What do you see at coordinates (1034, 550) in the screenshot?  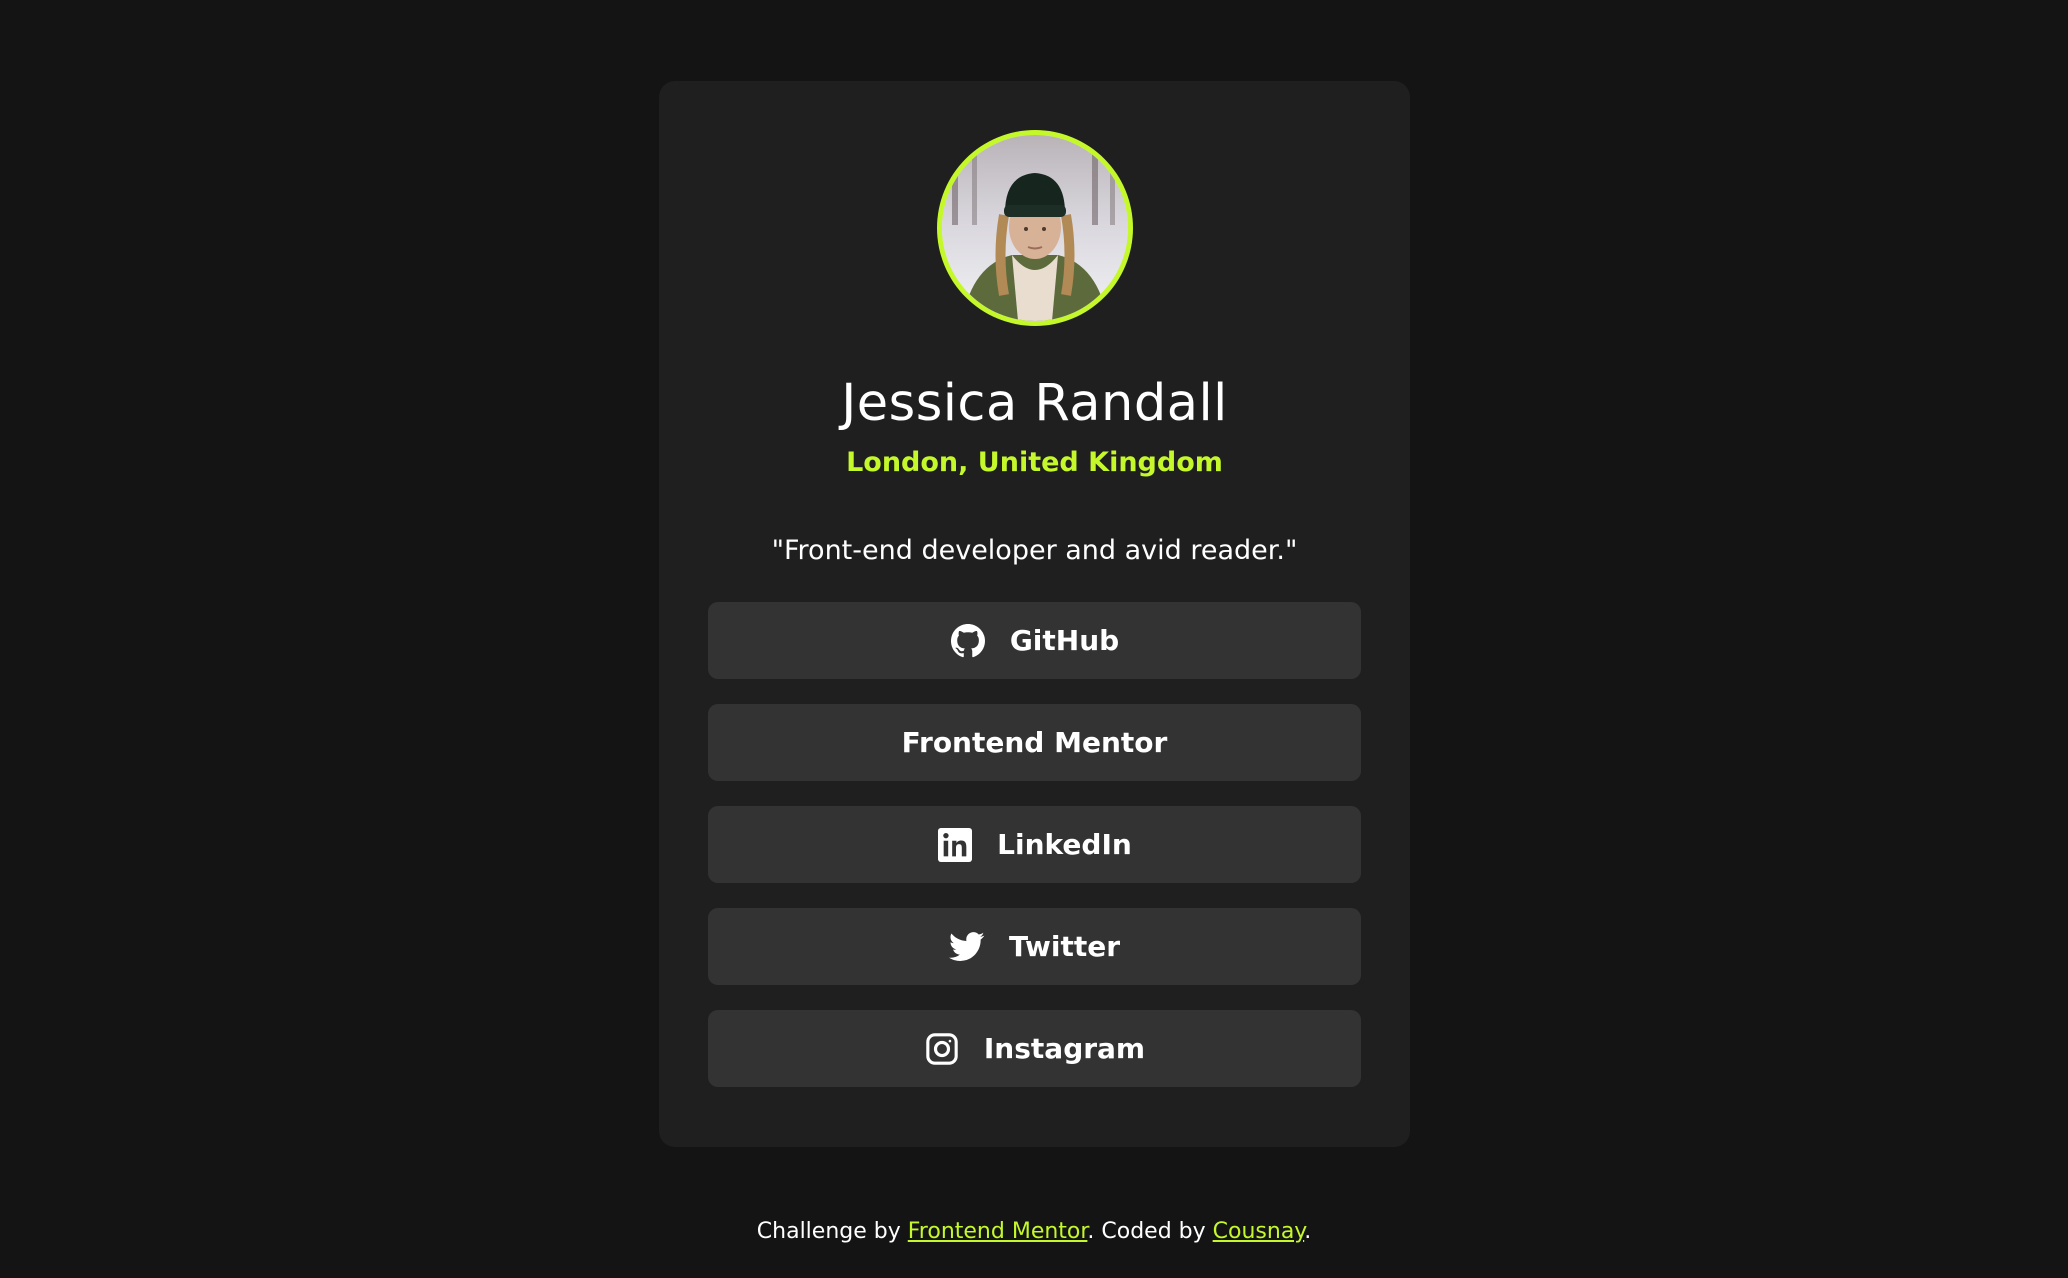 I see `profile-bio: "Front-end developer and avid reader."` at bounding box center [1034, 550].